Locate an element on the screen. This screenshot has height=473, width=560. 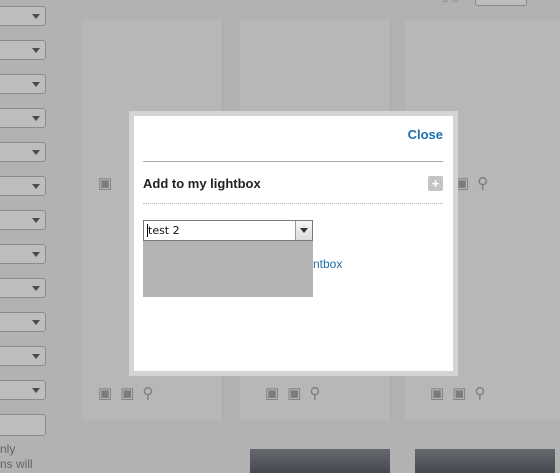
dropdown-button is located at coordinates (303, 230).